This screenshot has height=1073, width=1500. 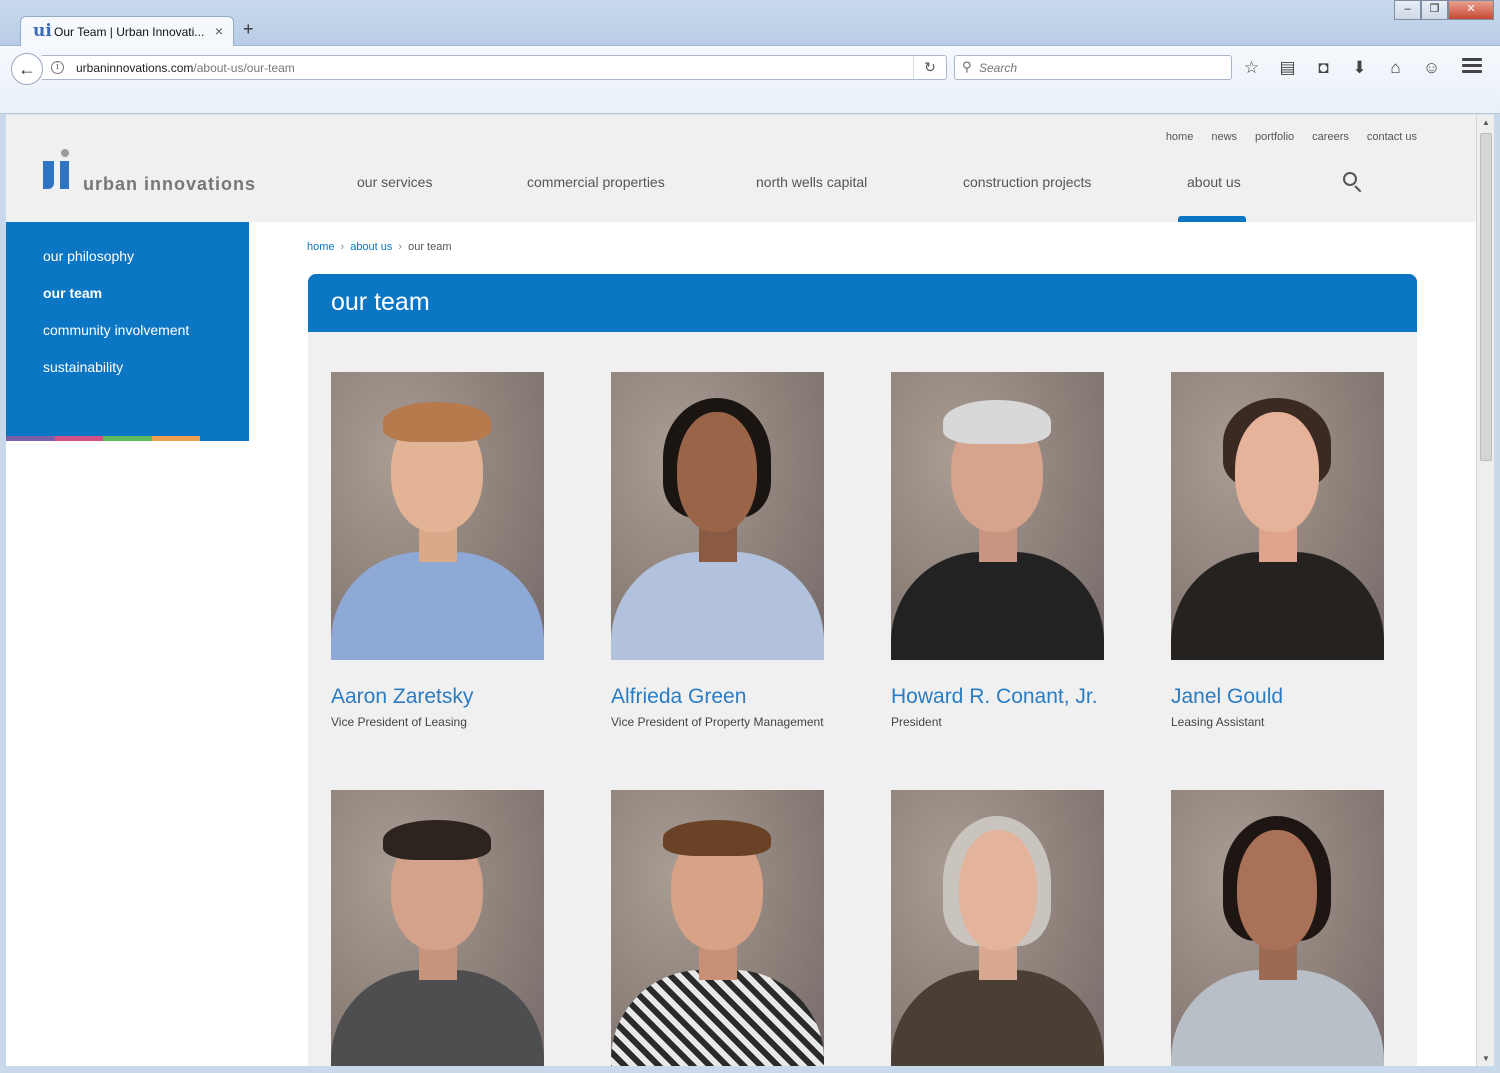 I want to click on window-border-right, so click(x=1497, y=590).